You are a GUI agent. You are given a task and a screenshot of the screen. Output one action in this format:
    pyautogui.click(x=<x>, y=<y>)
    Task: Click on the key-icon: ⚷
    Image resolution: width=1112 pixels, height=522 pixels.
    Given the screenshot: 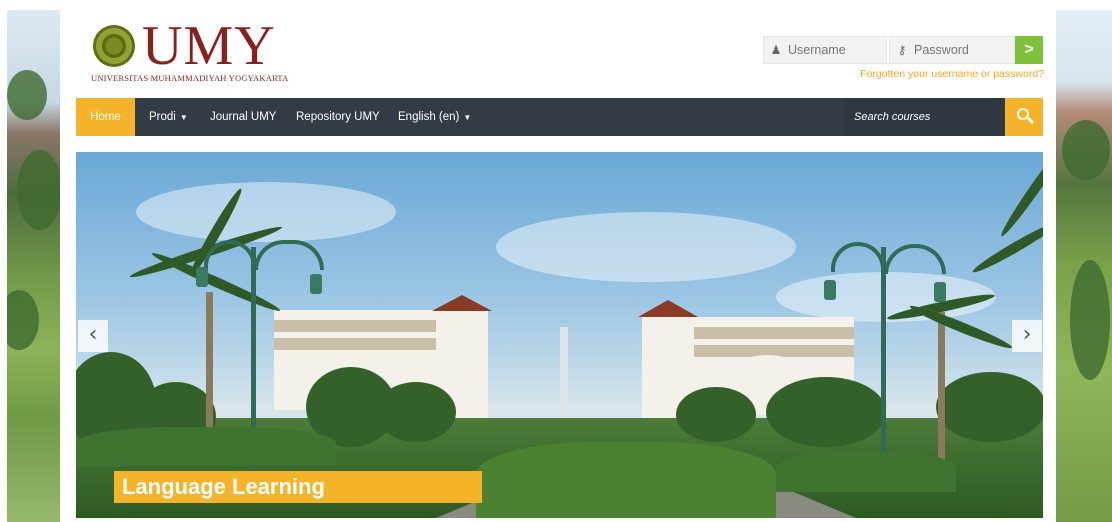 What is the action you would take?
    pyautogui.click(x=902, y=50)
    